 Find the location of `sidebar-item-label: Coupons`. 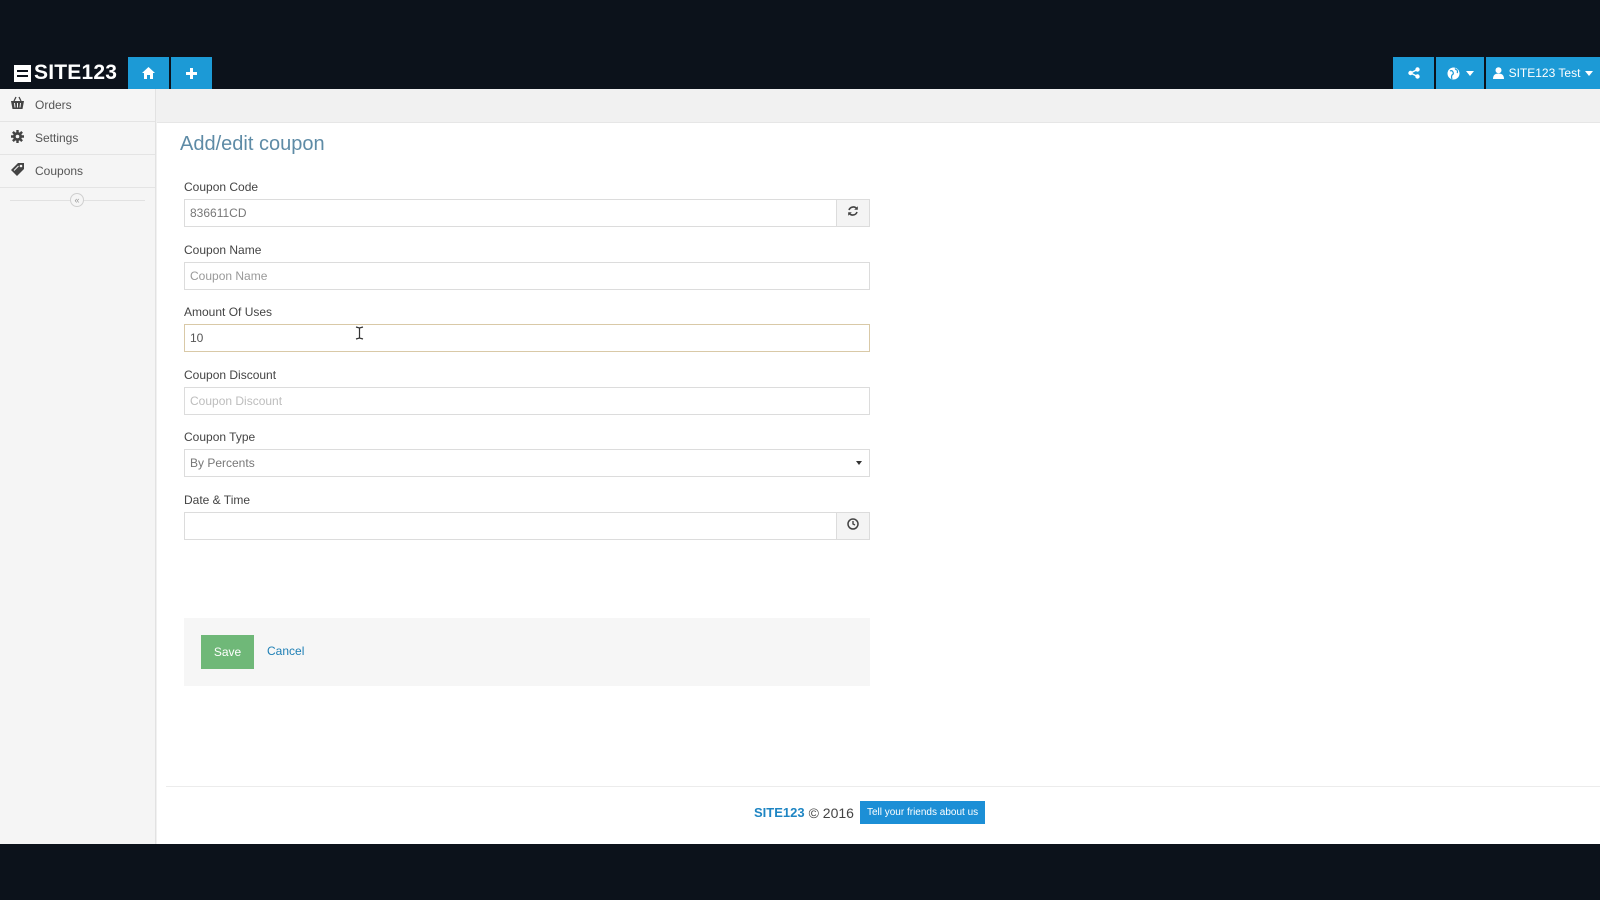

sidebar-item-label: Coupons is located at coordinates (59, 171).